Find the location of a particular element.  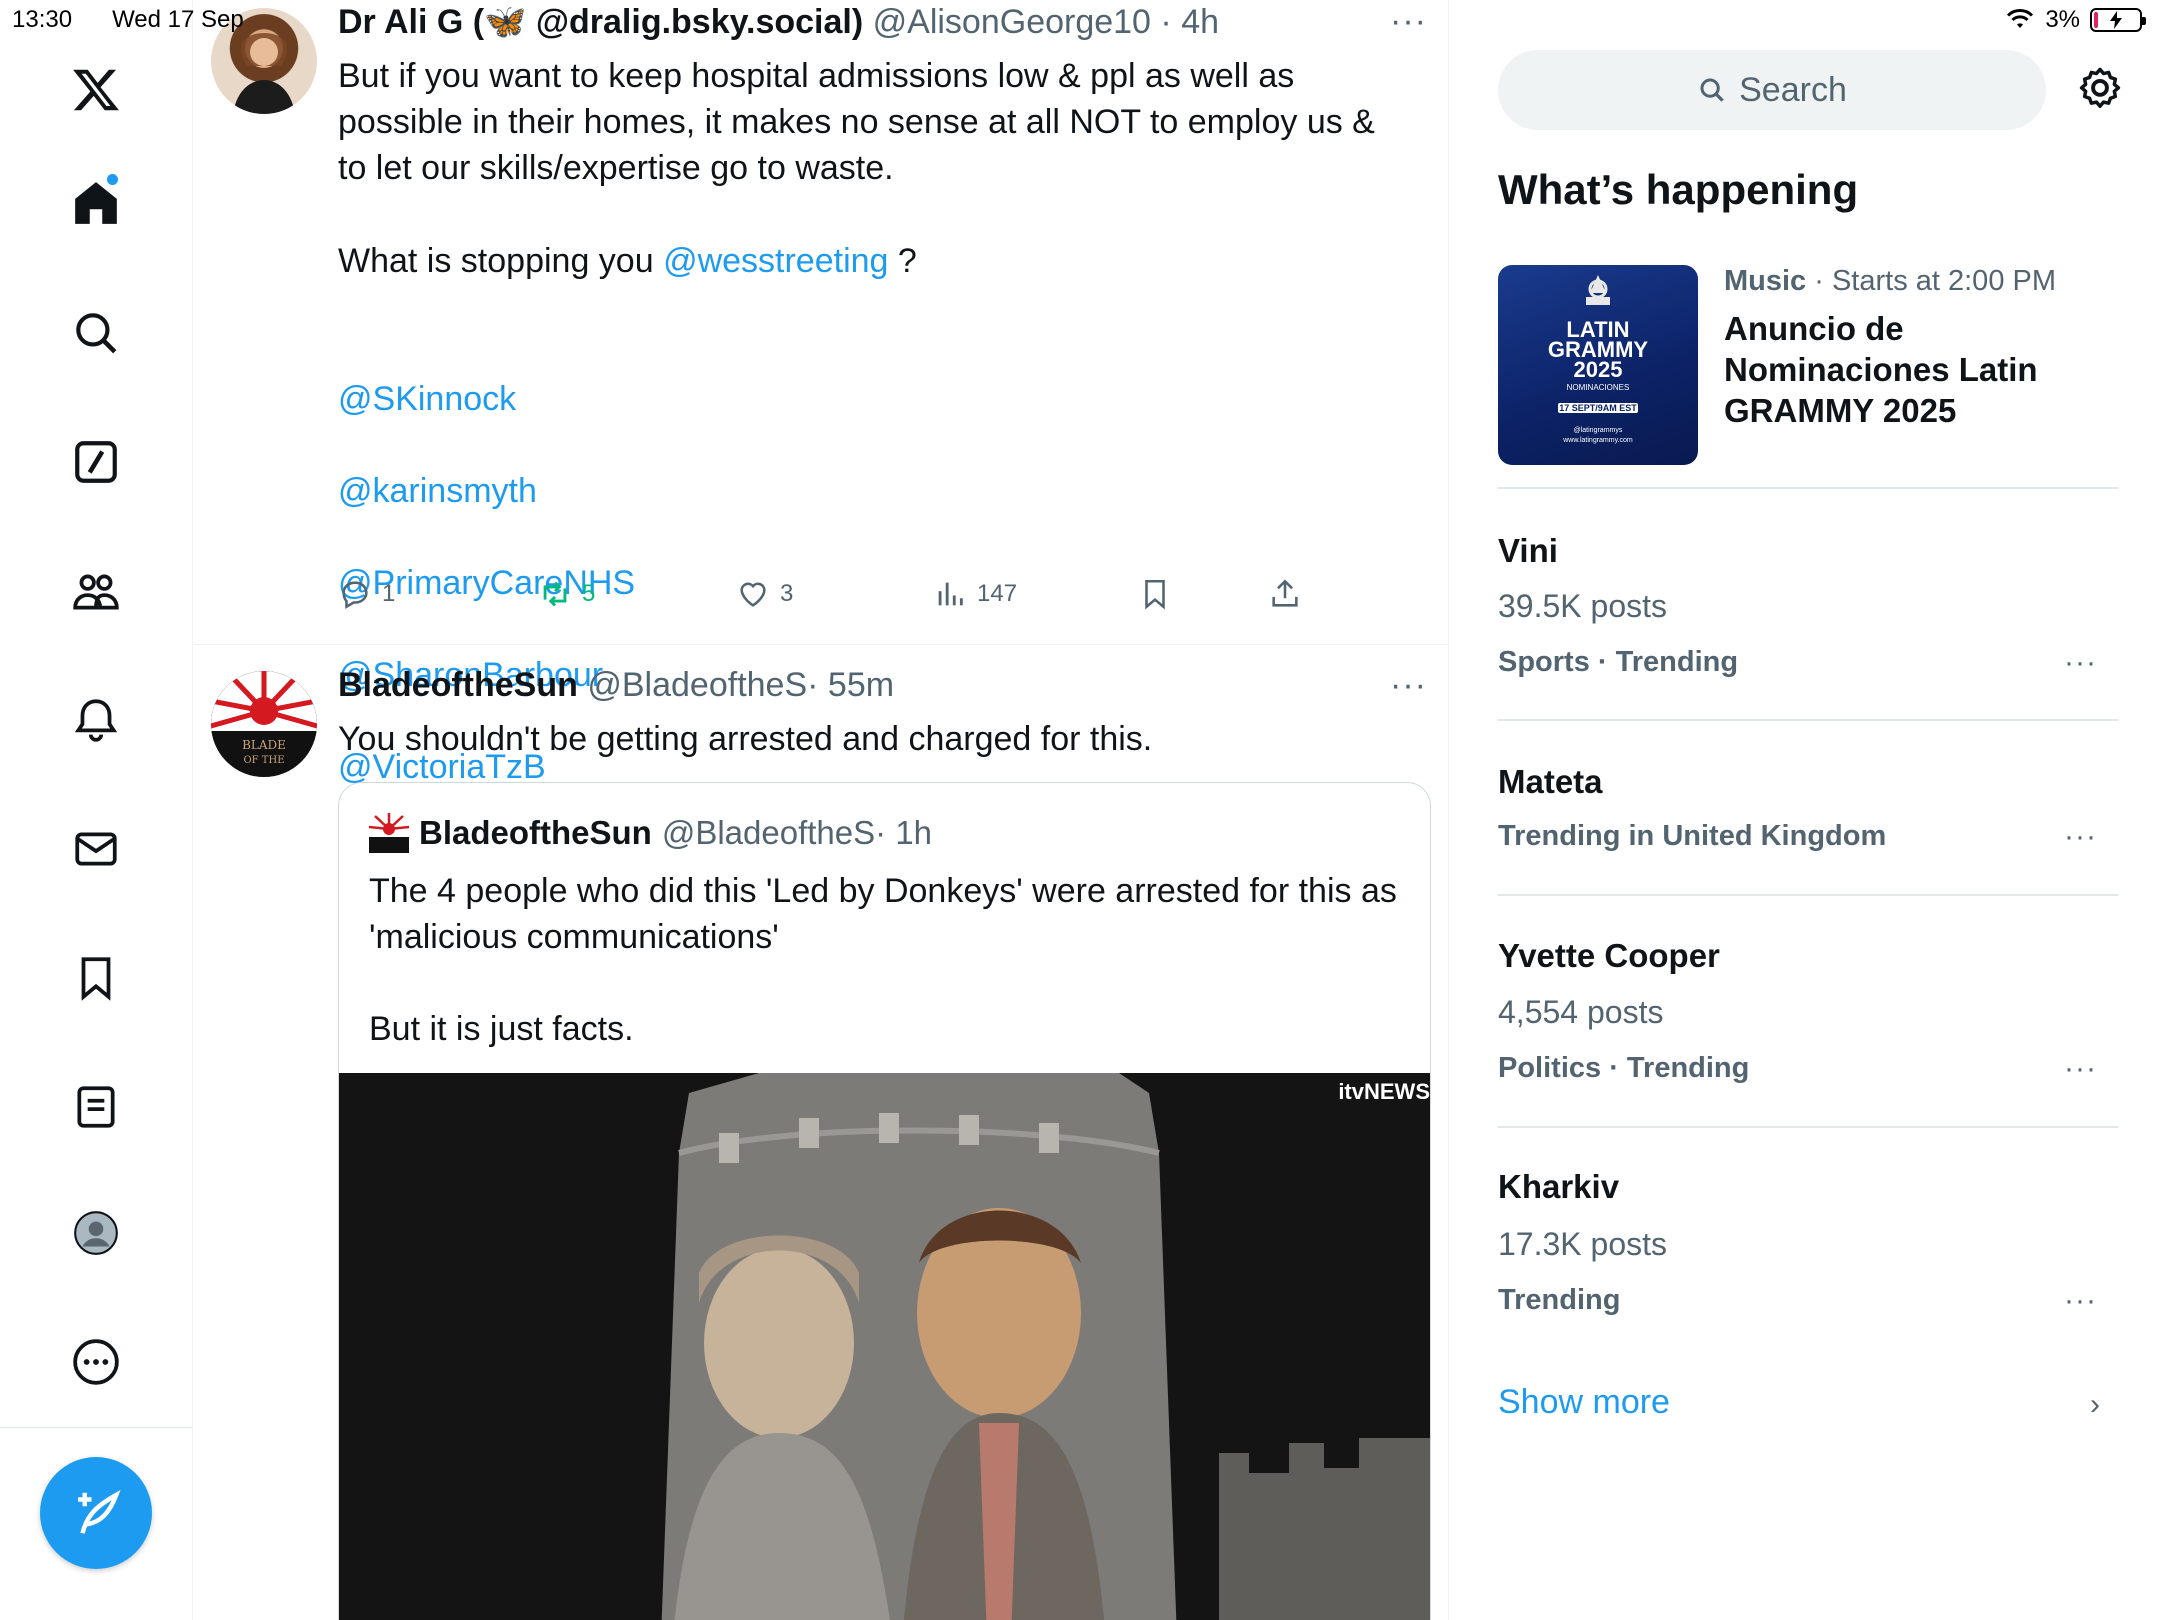

battery-percent: 3% is located at coordinates (2062, 19).